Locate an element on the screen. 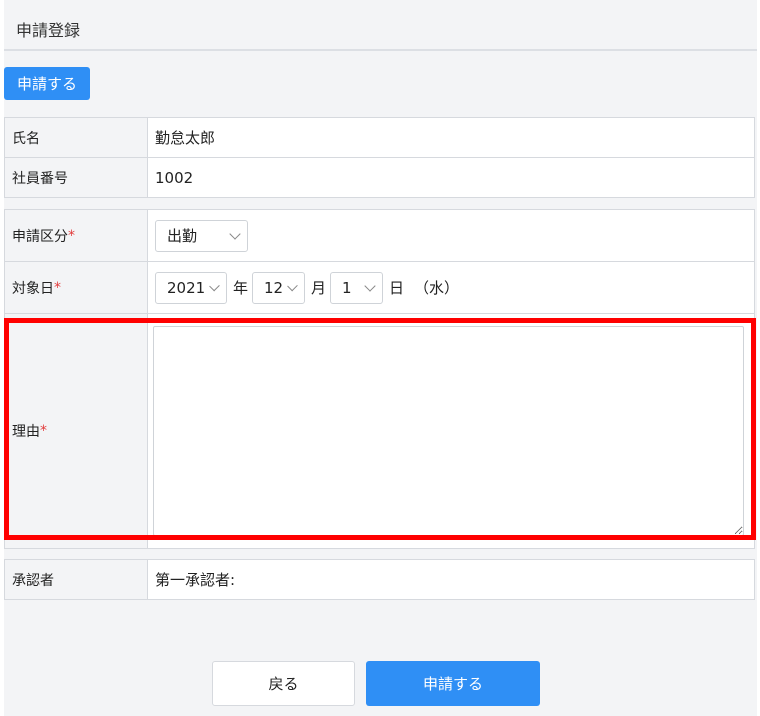 Image resolution: width=760 pixels, height=716 pixels. year-select: 2021 is located at coordinates (191, 287).